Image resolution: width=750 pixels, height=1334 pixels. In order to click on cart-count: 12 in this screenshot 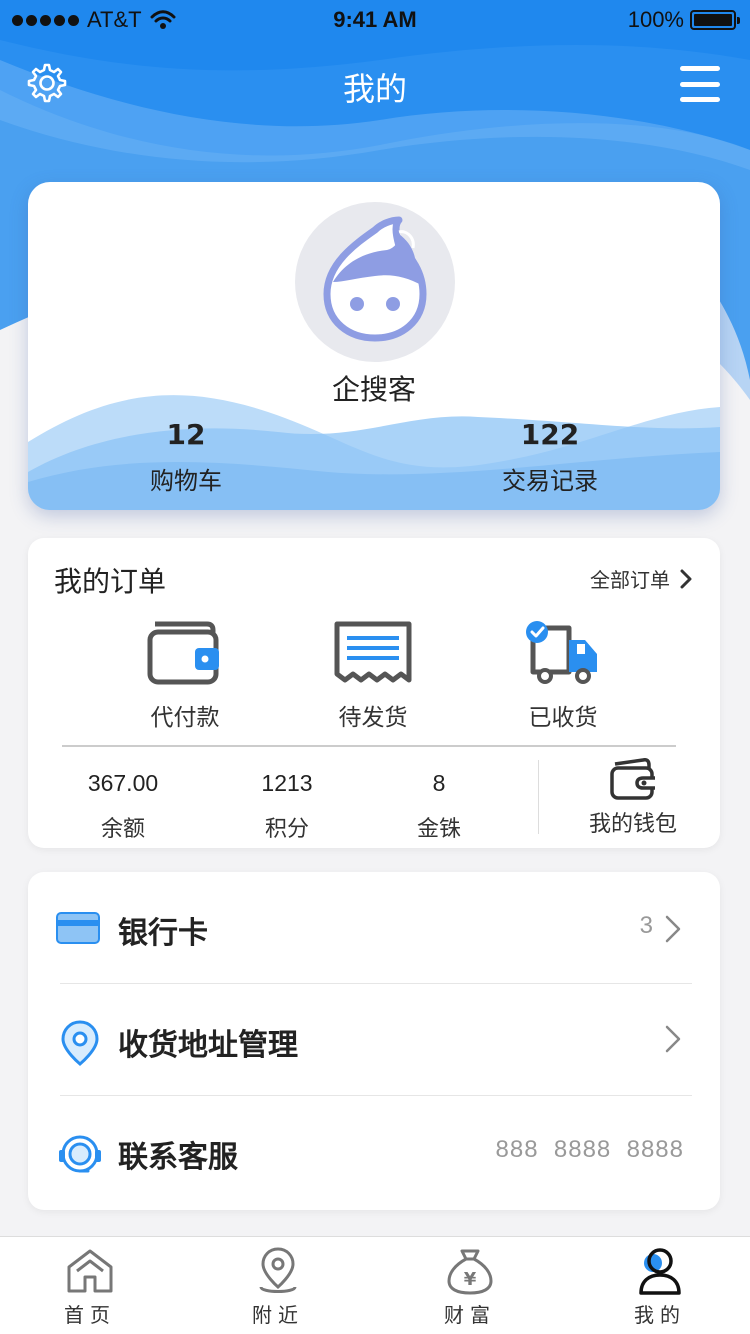, I will do `click(186, 434)`.